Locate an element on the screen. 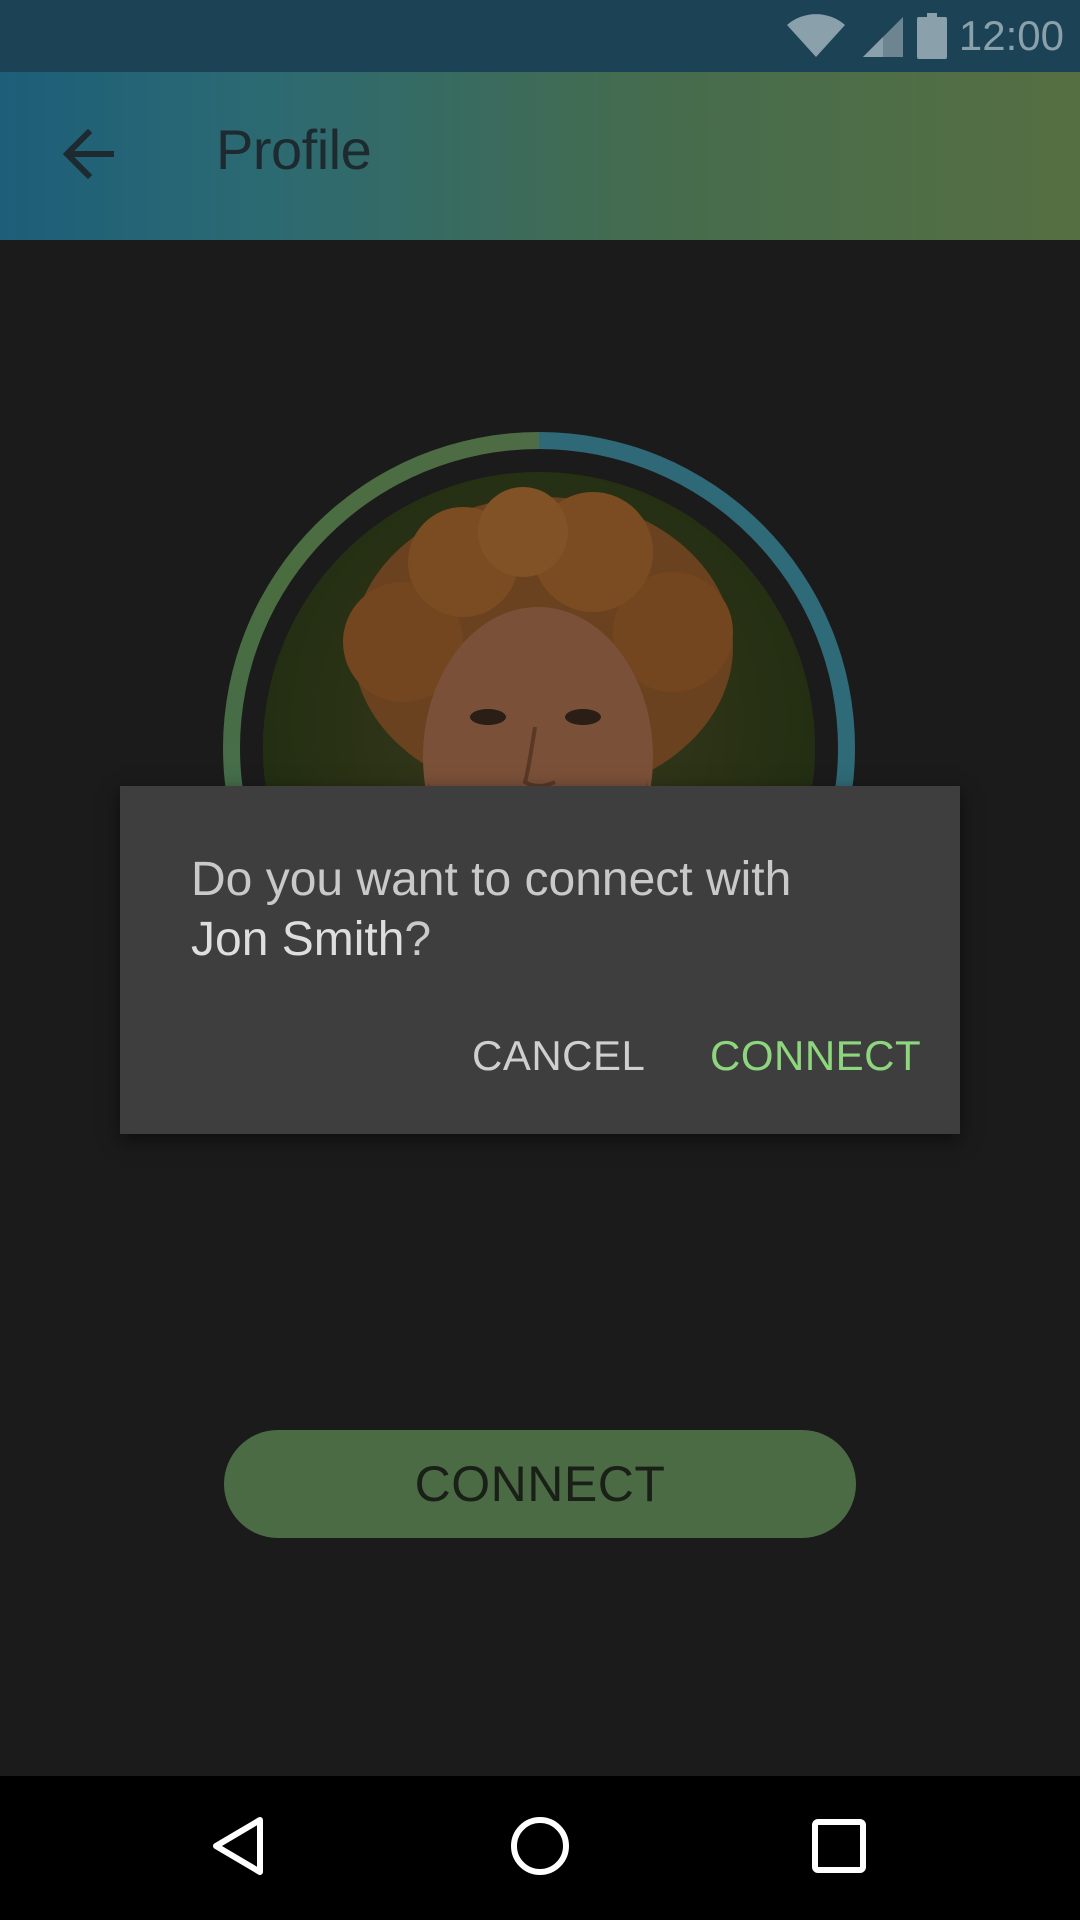  app-bar: Profile is located at coordinates (540, 156).